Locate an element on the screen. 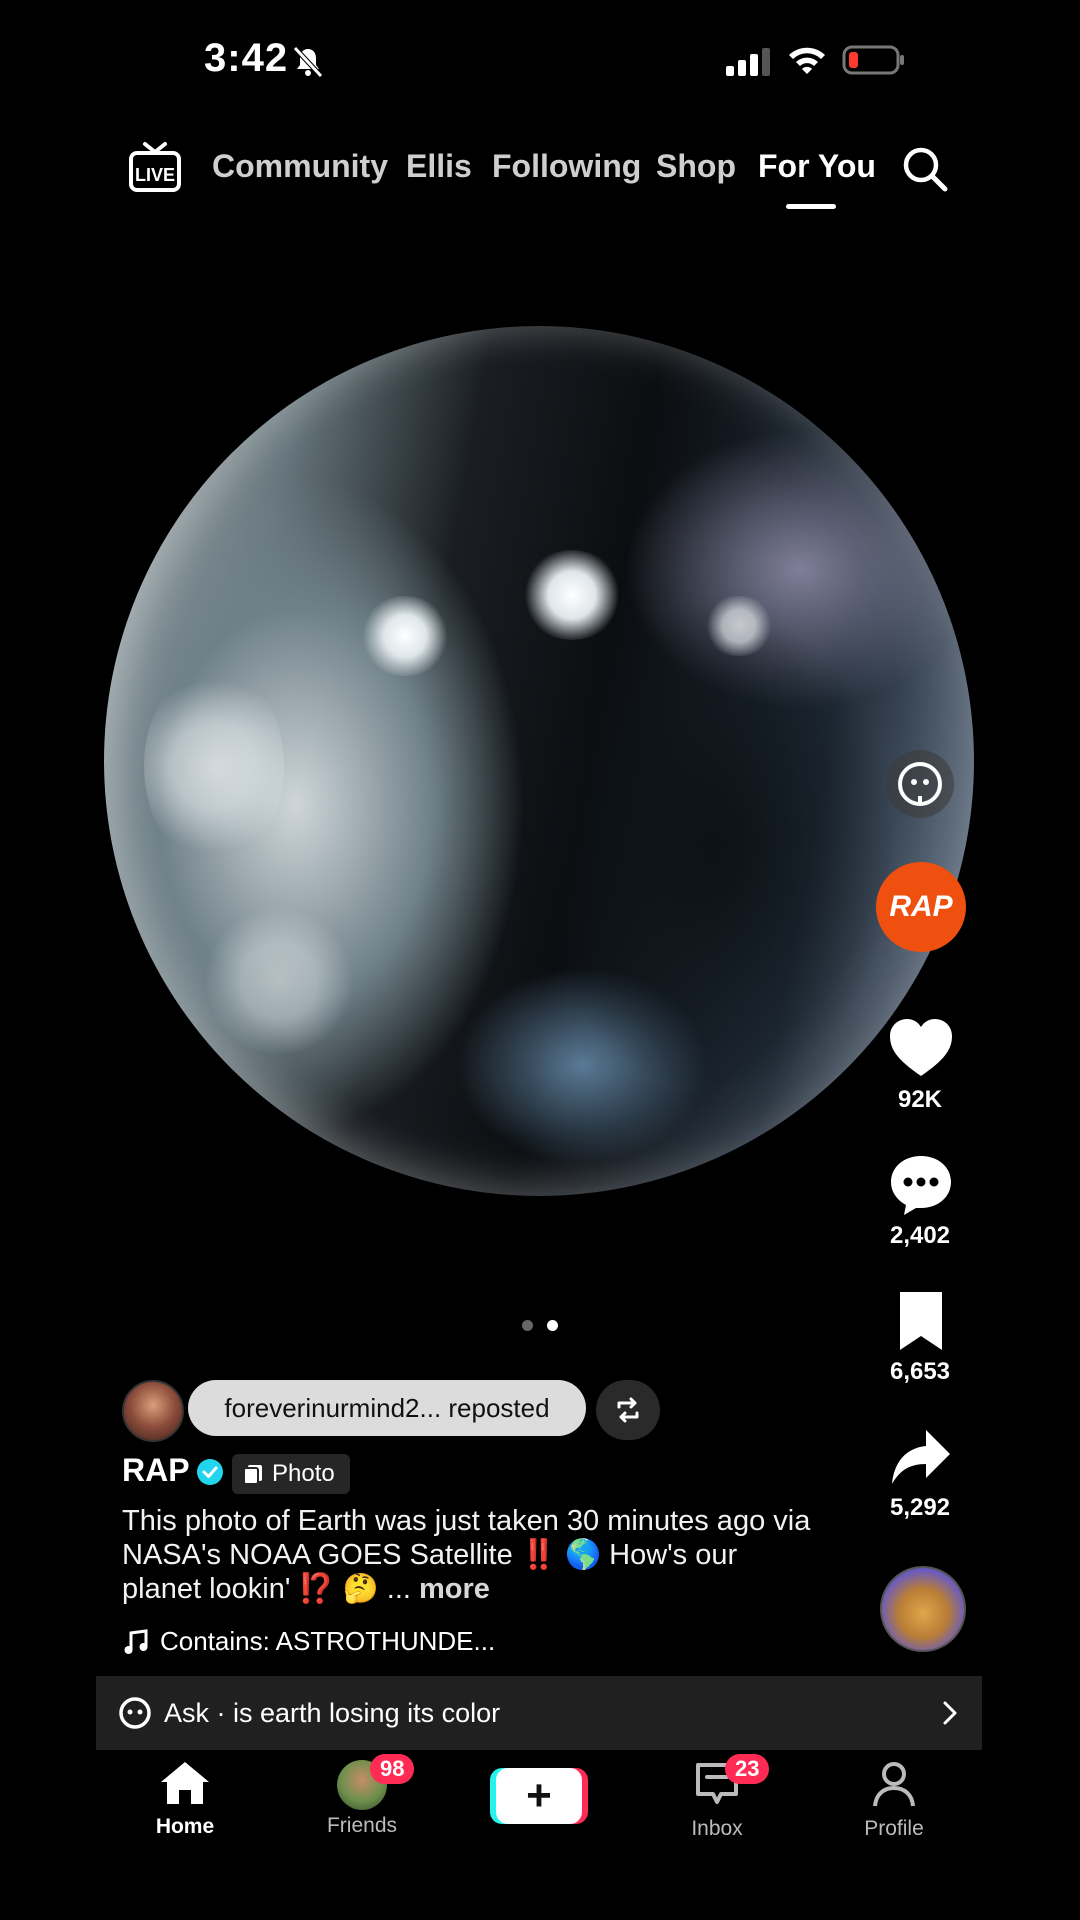  tab-following: Following is located at coordinates (566, 166).